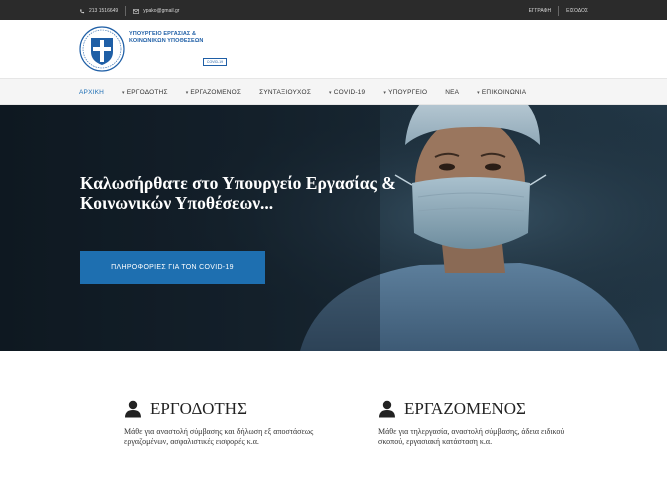  I want to click on nav-item-label: ΕΡΓΟΔΟΤΗΣ, so click(147, 92).